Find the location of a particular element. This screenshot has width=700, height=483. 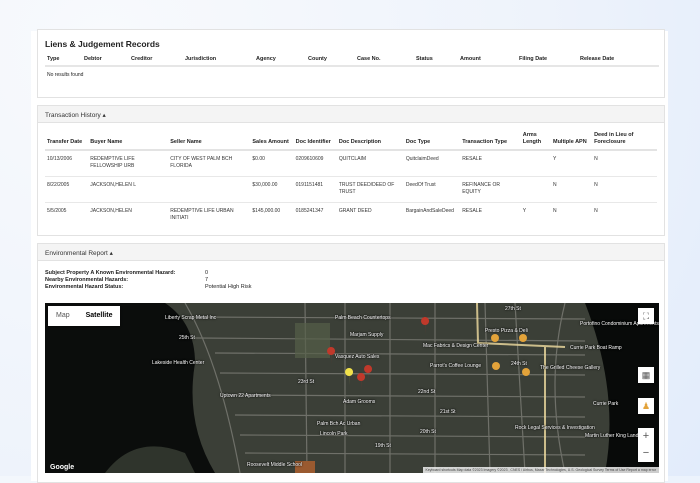

table-cell: BargainAndSaleDeed is located at coordinates (429, 210).